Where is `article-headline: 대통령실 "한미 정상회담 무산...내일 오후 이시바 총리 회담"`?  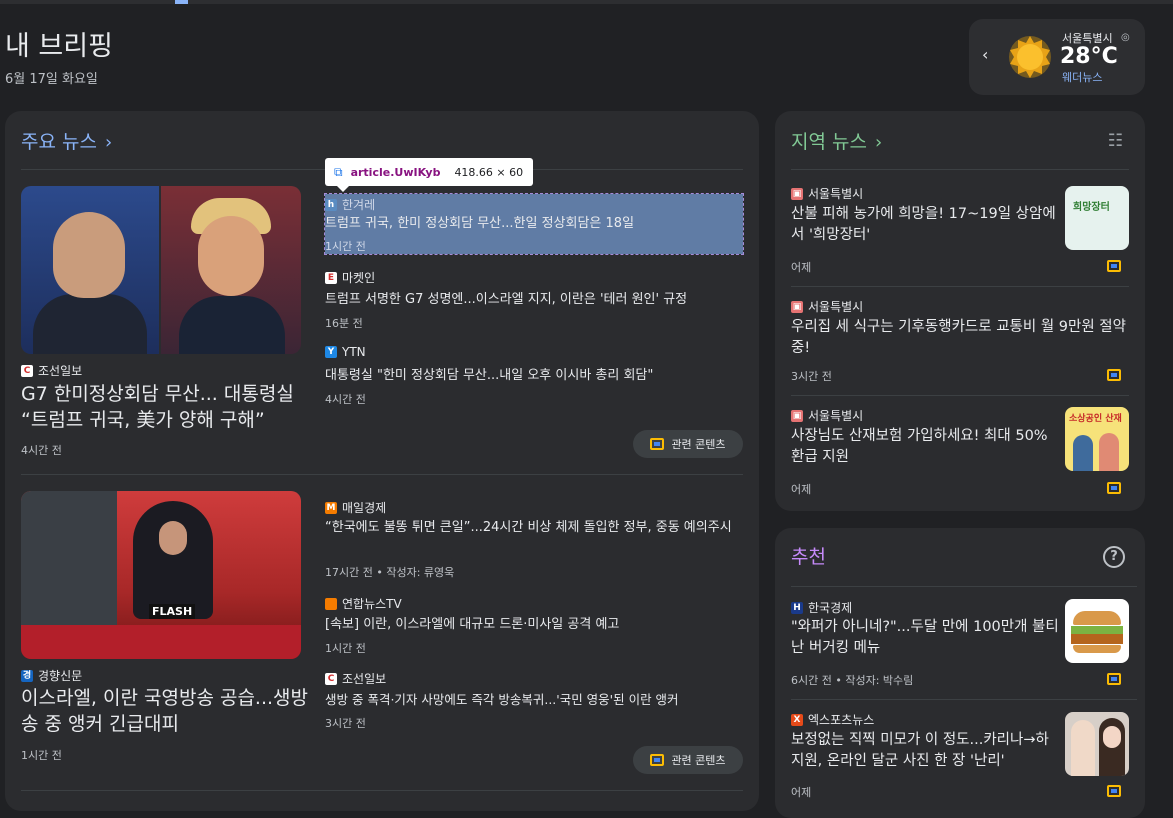
article-headline: 대통령실 "한미 정상회담 무산...내일 오후 이시바 총리 회담" is located at coordinates (535, 375).